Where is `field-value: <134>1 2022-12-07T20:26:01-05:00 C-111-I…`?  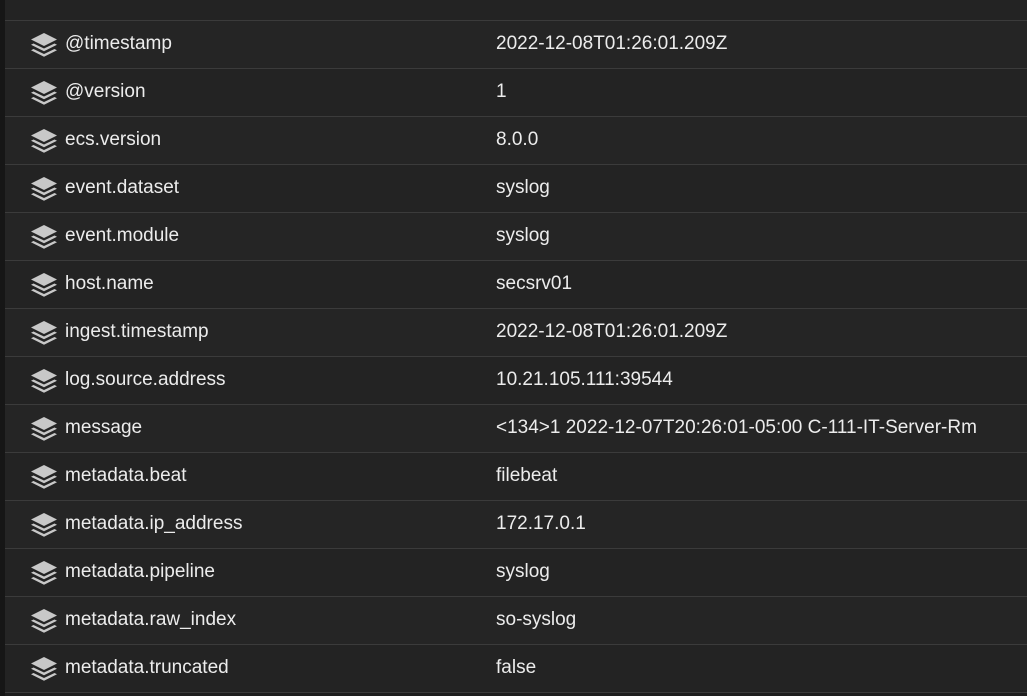
field-value: <134>1 2022-12-07T20:26:01-05:00 C-111-I… is located at coordinates (736, 427).